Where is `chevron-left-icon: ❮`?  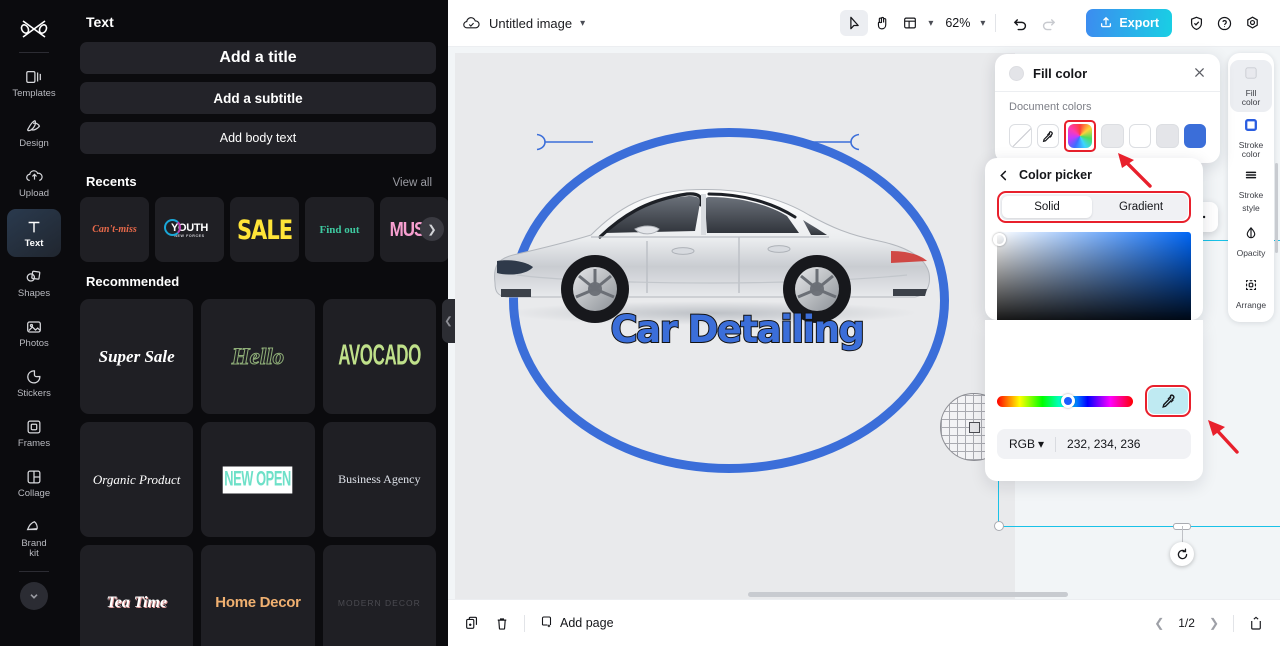 chevron-left-icon: ❮ is located at coordinates (1159, 623).